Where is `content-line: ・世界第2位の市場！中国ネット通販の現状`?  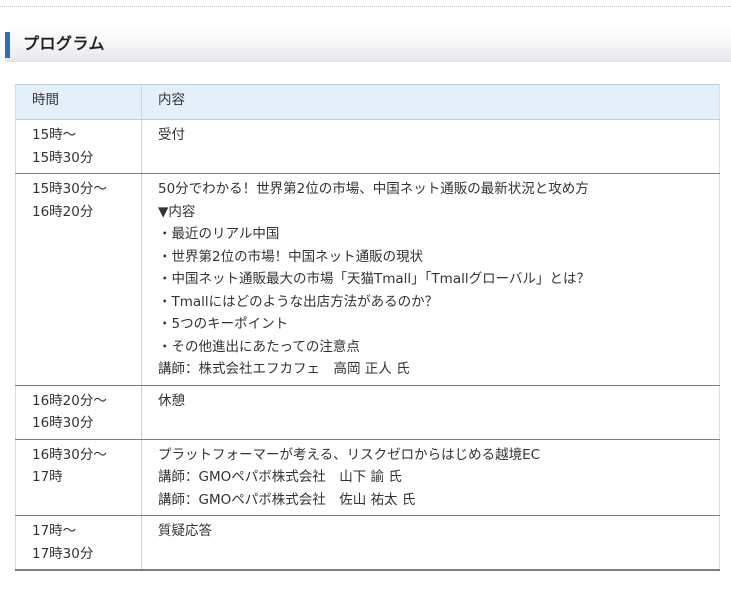 content-line: ・世界第2位の市場！中国ネット通販の現状 is located at coordinates (291, 256).